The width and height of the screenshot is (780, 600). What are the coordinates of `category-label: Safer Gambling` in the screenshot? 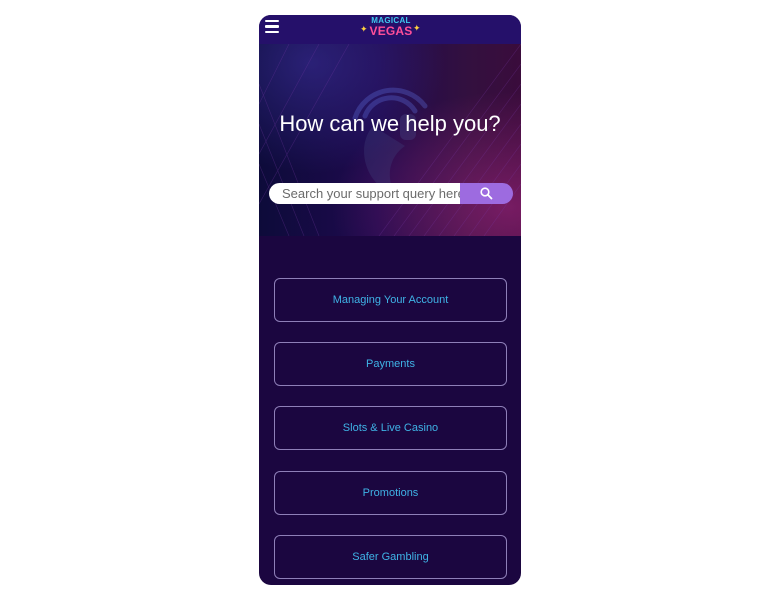 It's located at (390, 557).